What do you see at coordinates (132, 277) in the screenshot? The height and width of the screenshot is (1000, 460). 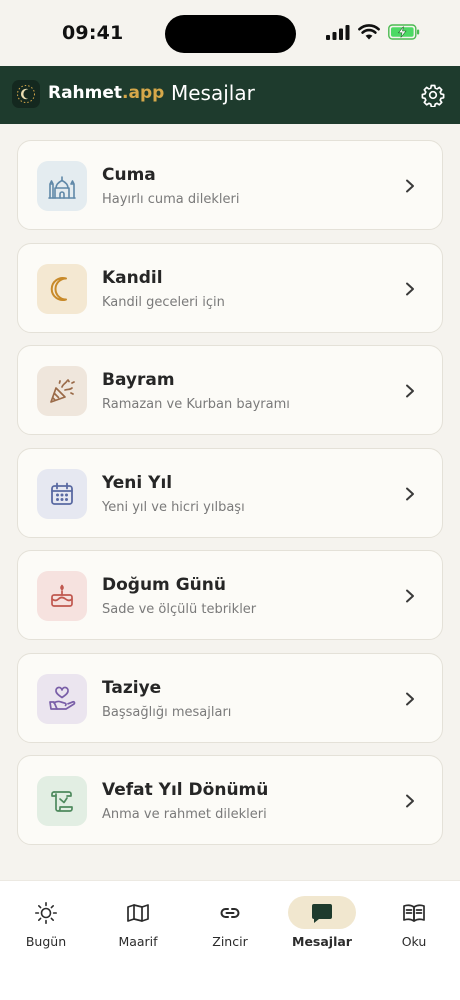 I see `card-title: Kandil` at bounding box center [132, 277].